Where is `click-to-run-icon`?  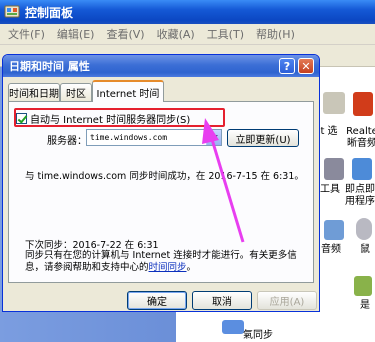 click-to-run-icon is located at coordinates (362, 169).